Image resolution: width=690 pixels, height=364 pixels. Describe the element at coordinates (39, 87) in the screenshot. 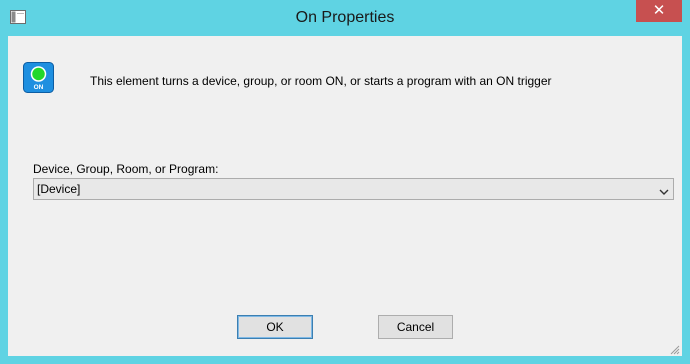

I see `on-trigger-icon-text: ON` at that location.